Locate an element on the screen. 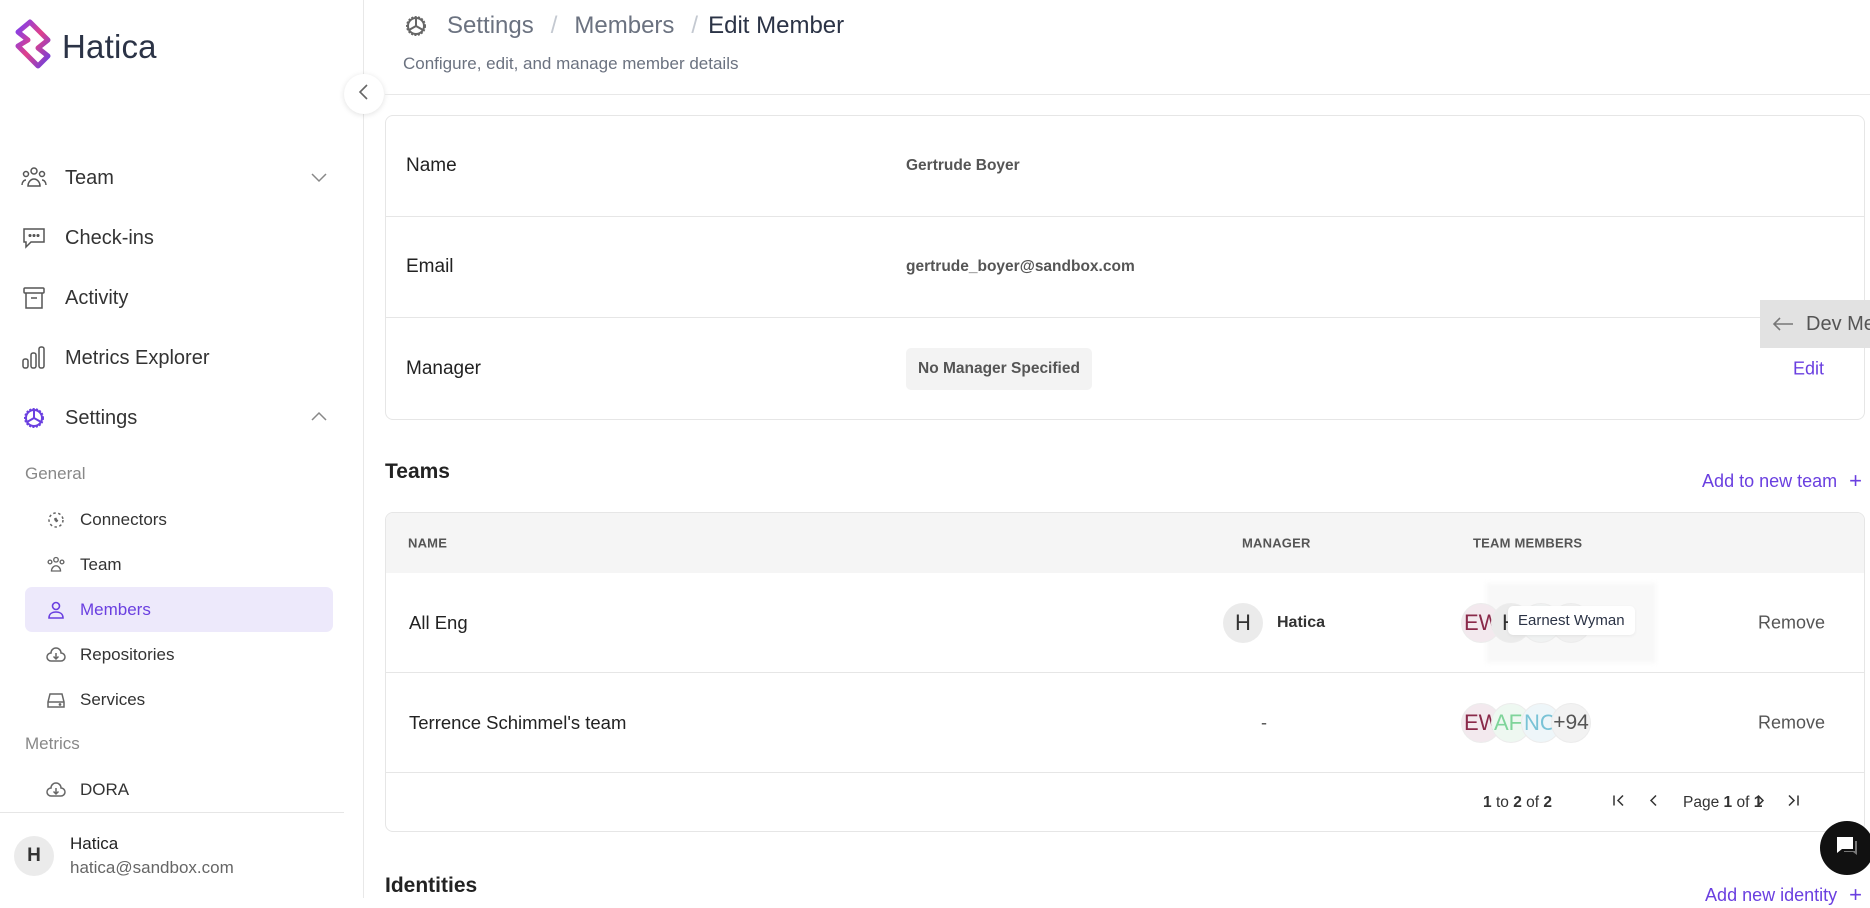 This screenshot has height=908, width=1870. field-label: Name is located at coordinates (431, 165).